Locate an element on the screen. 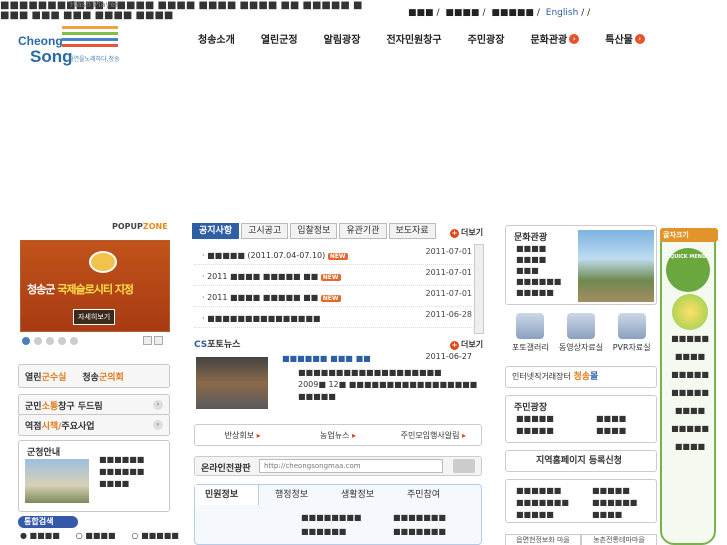 Image resolution: width=727 pixels, height=545 pixels. link-item: ■■■■■■■ is located at coordinates (542, 502).